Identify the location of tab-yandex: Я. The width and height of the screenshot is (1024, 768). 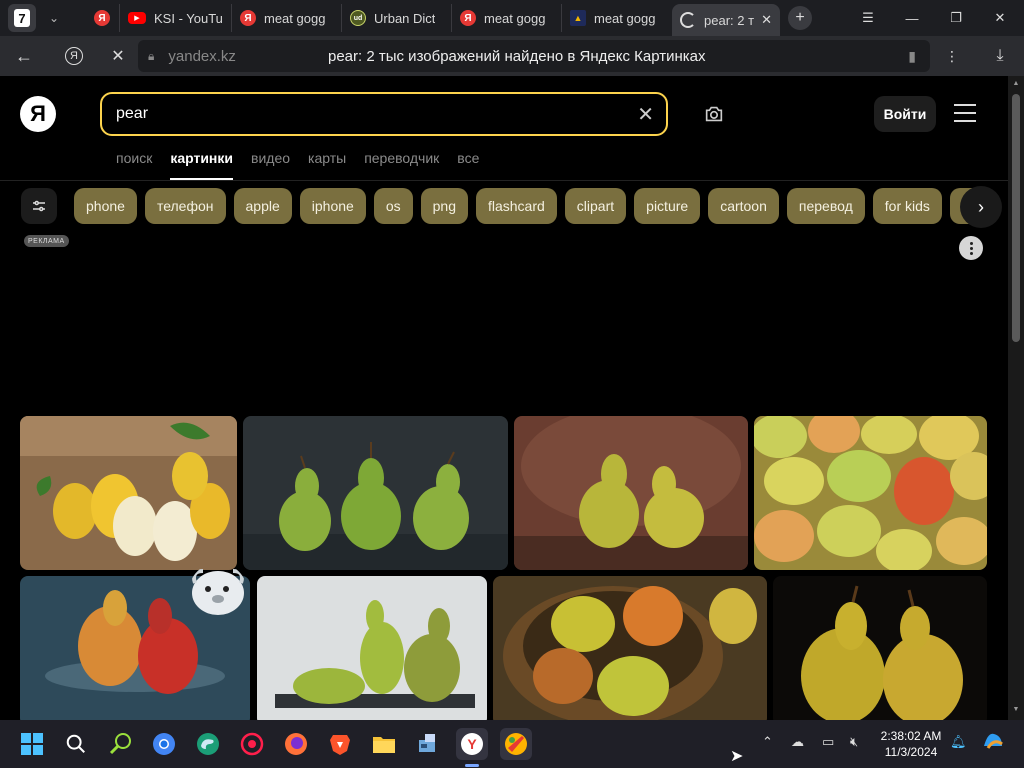
(103, 18).